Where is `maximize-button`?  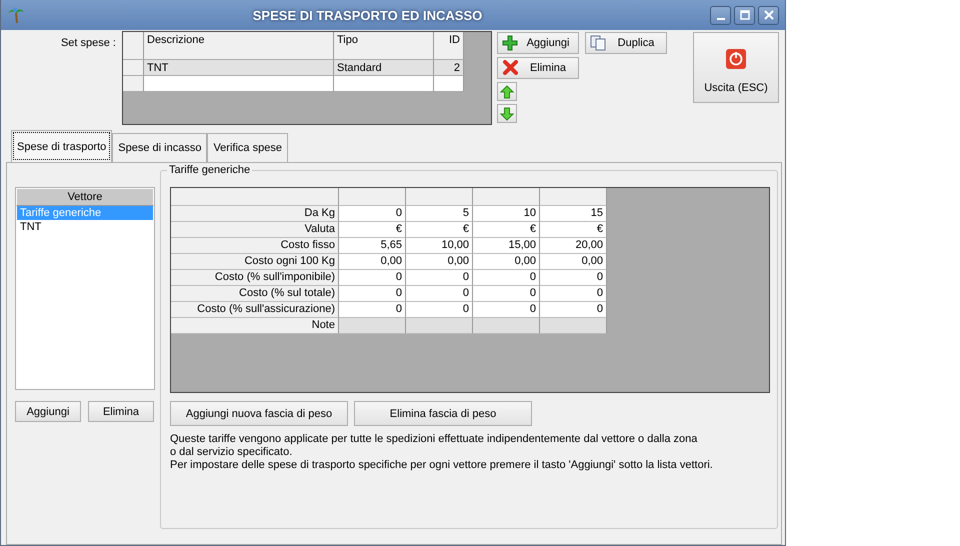 maximize-button is located at coordinates (744, 15).